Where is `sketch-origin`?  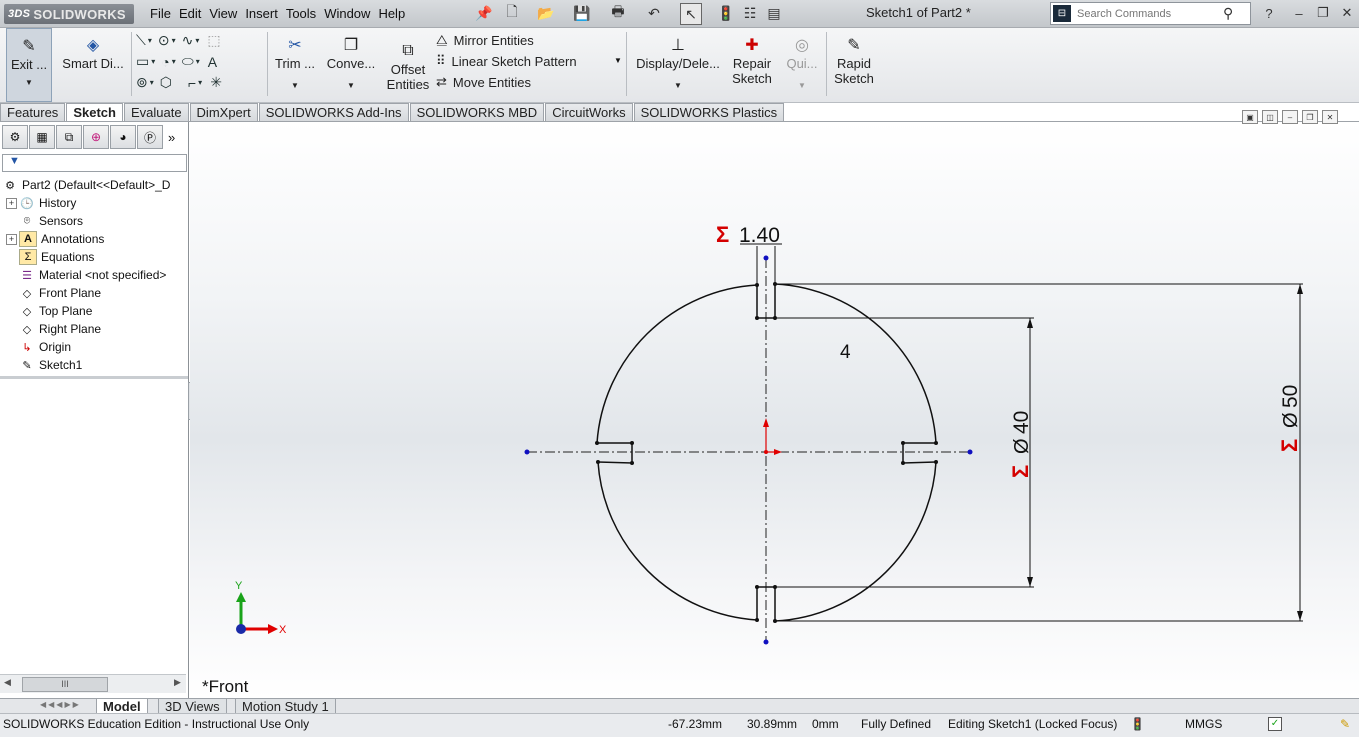 sketch-origin is located at coordinates (772, 436).